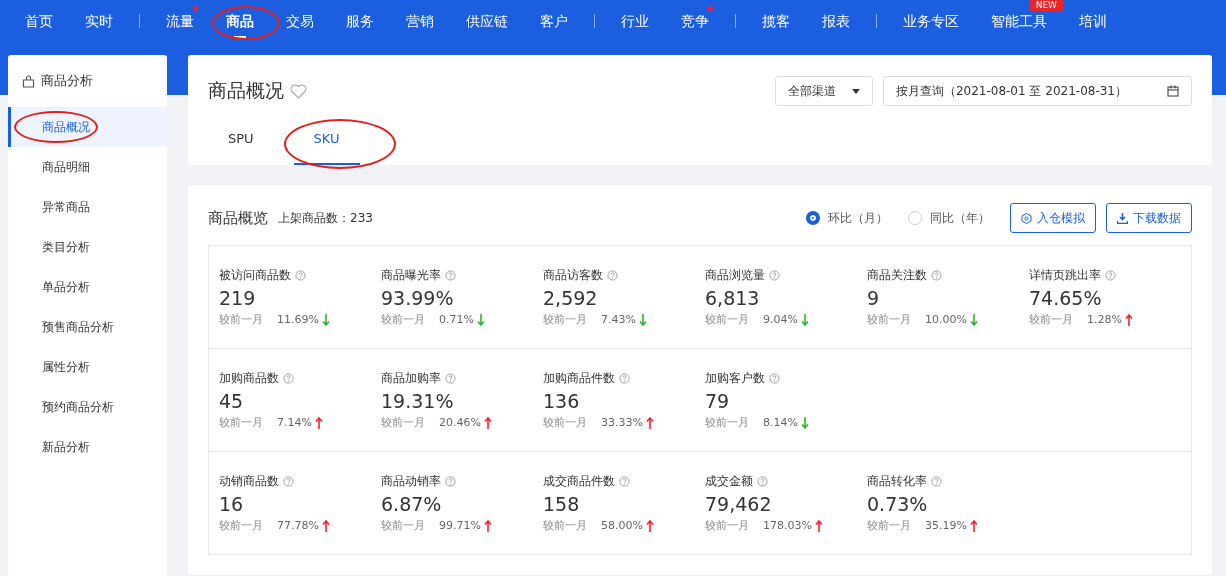 The image size is (1226, 576). What do you see at coordinates (554, 21) in the screenshot?
I see `nav-item: 客户` at bounding box center [554, 21].